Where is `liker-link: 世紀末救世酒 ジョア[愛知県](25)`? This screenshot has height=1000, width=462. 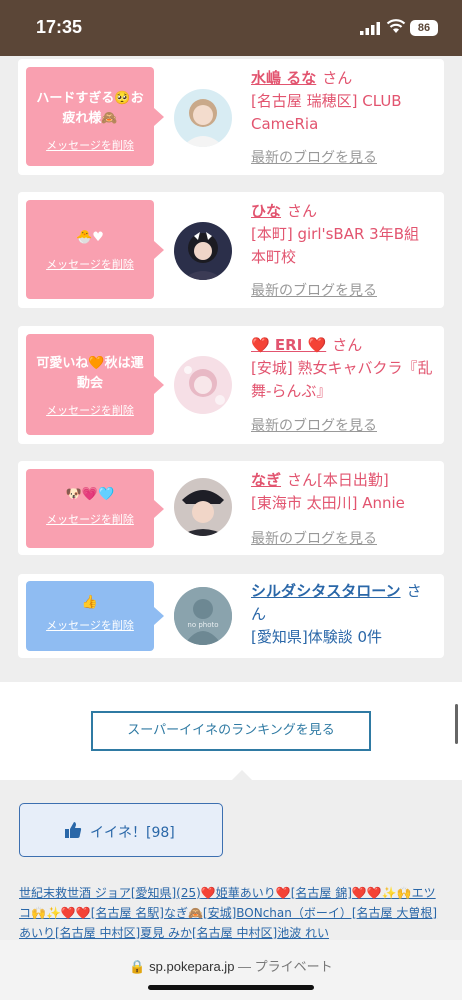
liker-link: 世紀末救世酒 ジョア[愛知県](25) is located at coordinates (110, 893).